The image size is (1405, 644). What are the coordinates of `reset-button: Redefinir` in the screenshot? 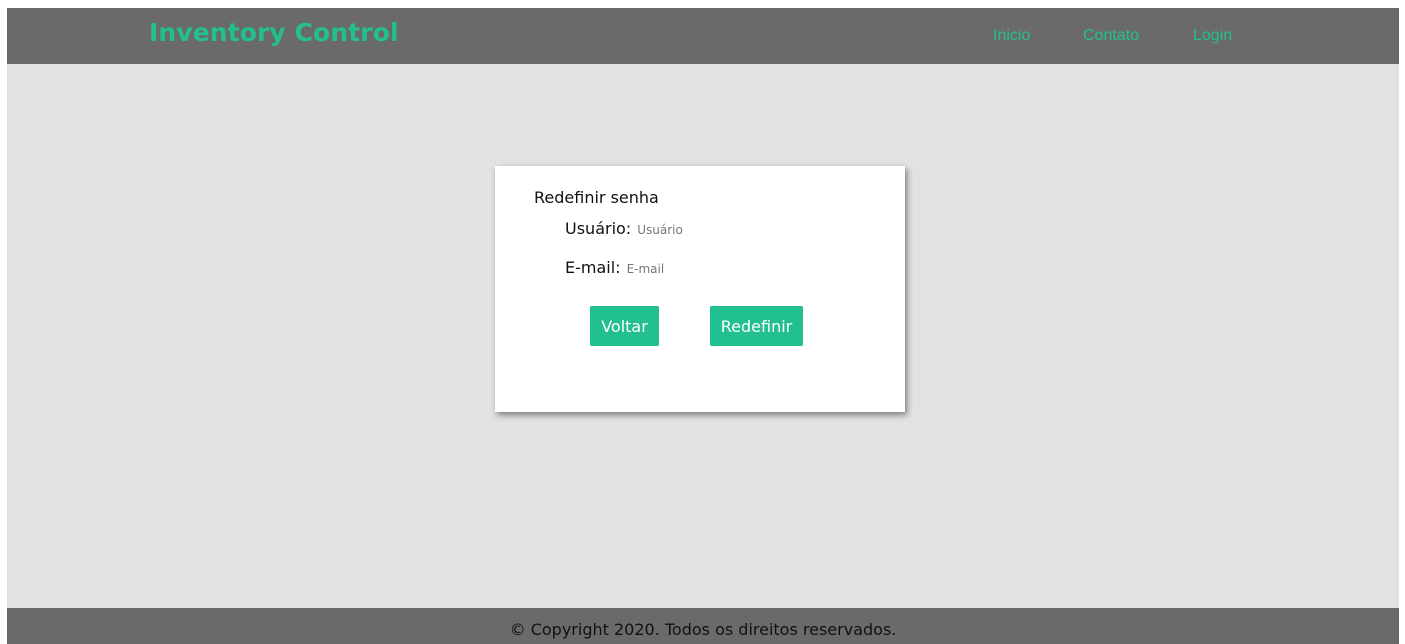 It's located at (756, 326).